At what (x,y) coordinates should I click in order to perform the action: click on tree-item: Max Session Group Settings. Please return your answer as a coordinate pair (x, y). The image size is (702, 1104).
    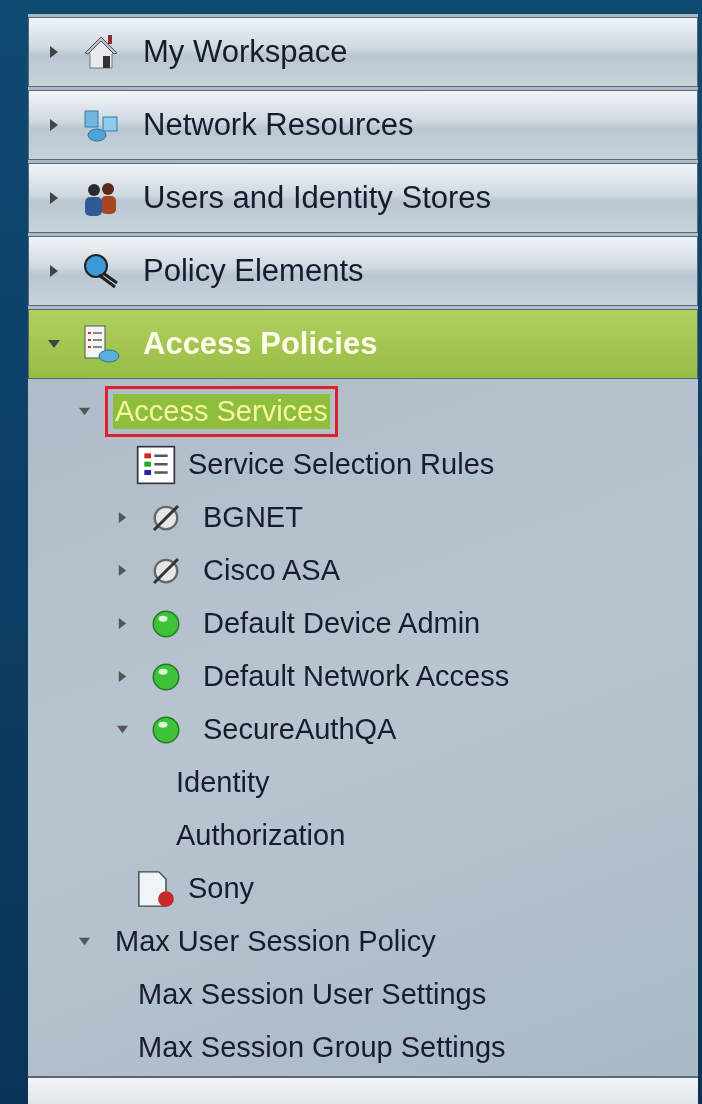
    Looking at the image, I should click on (322, 1047).